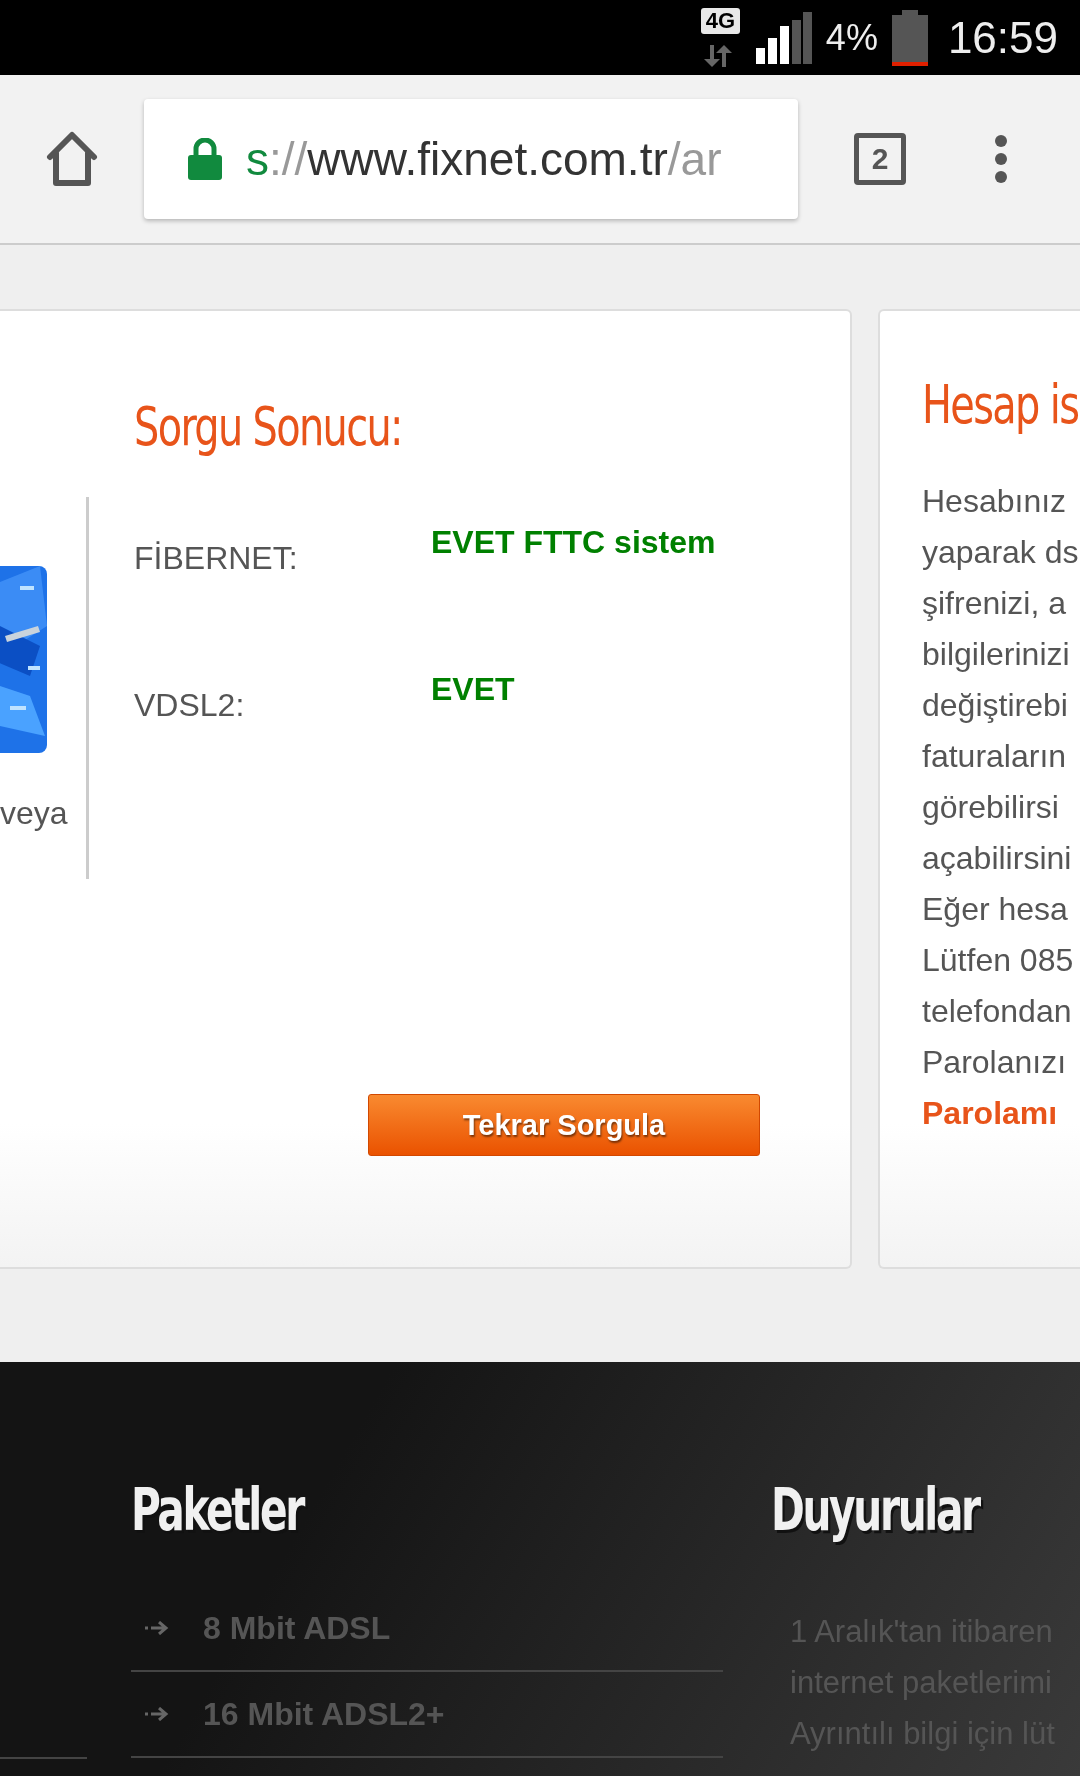 This screenshot has height=1776, width=1080. Describe the element at coordinates (995, 705) in the screenshot. I see `account-text: değiştirebi` at that location.